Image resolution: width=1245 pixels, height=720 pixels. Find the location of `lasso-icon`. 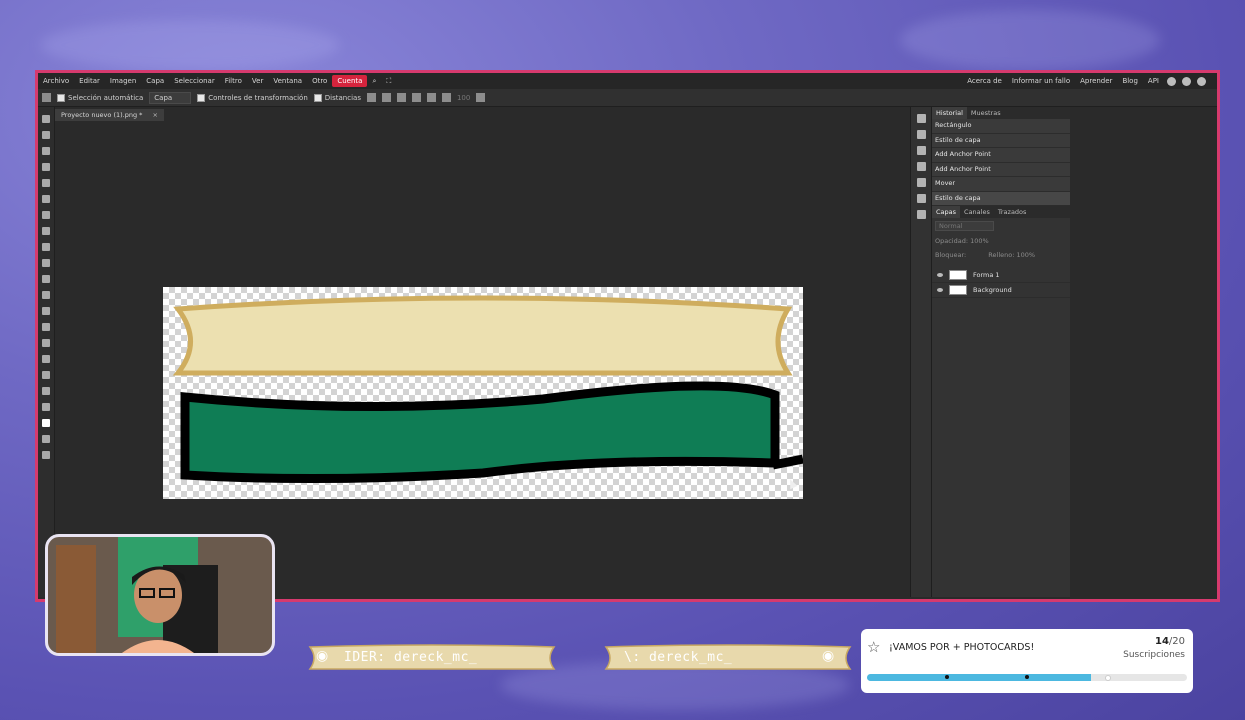

lasso-icon is located at coordinates (46, 151).